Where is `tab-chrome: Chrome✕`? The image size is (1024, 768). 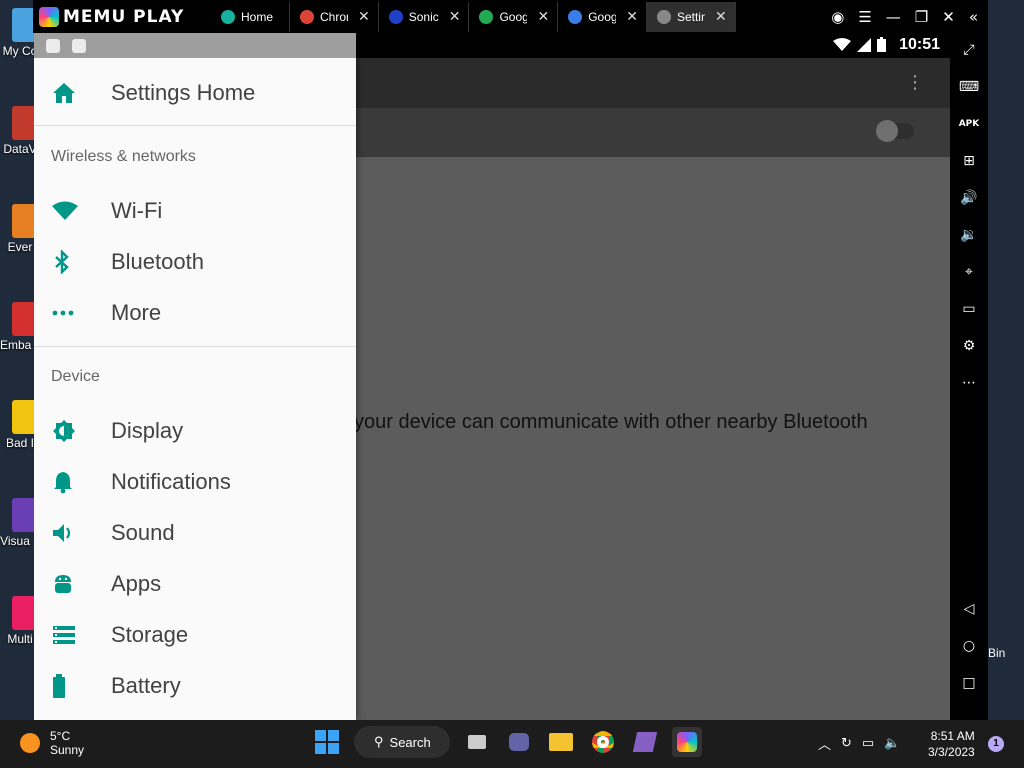 tab-chrome: Chrome✕ is located at coordinates (334, 16).